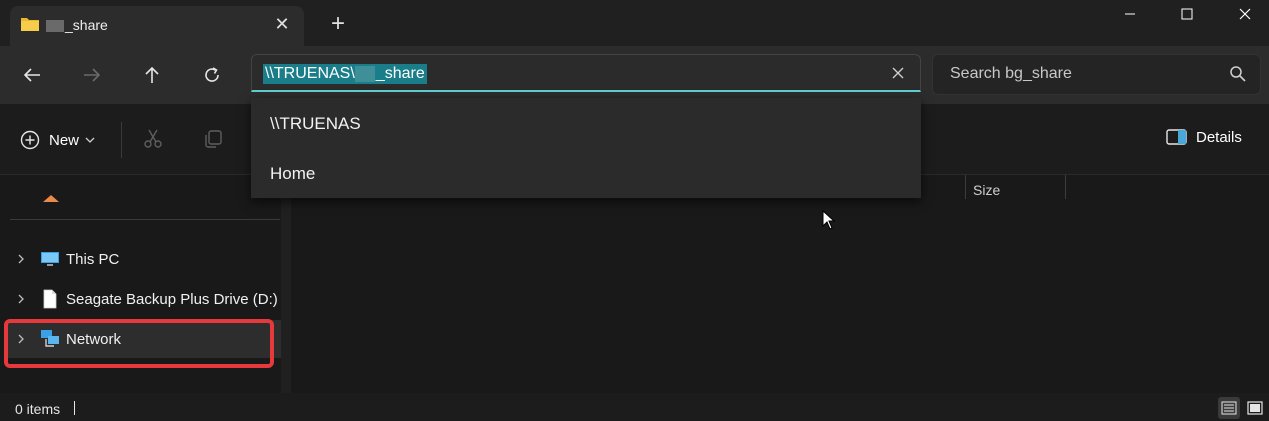 The width and height of the screenshot is (1269, 421). What do you see at coordinates (986, 190) in the screenshot?
I see `column-header-size: Size` at bounding box center [986, 190].